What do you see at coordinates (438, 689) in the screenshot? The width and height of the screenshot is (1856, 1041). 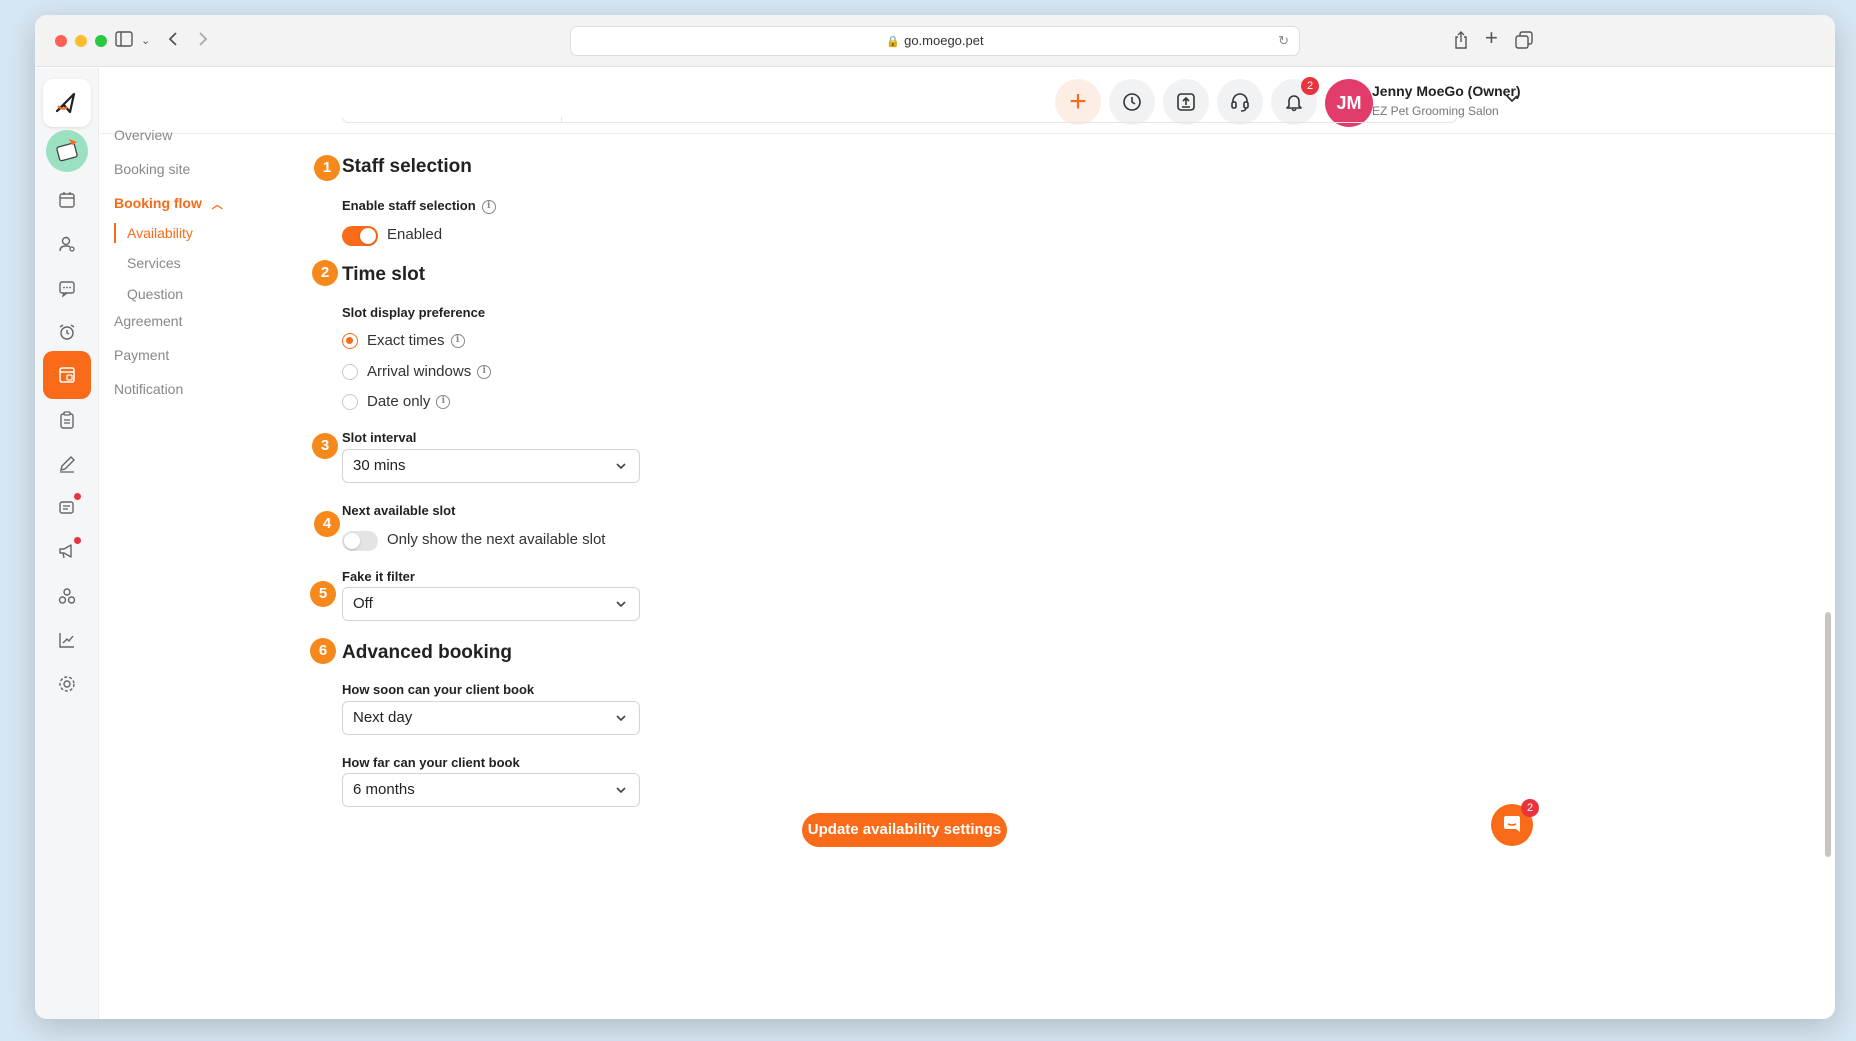 I see `how-soon-label: How soon can your client book` at bounding box center [438, 689].